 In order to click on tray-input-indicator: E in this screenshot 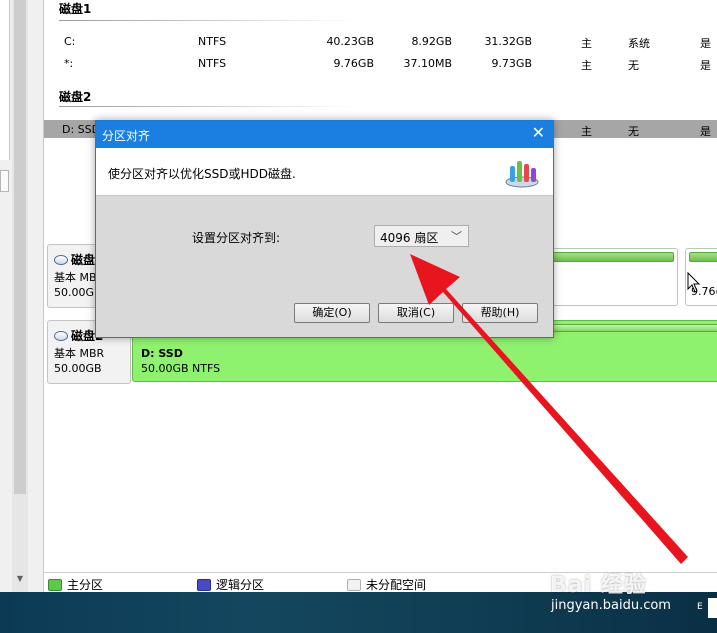, I will do `click(700, 607)`.